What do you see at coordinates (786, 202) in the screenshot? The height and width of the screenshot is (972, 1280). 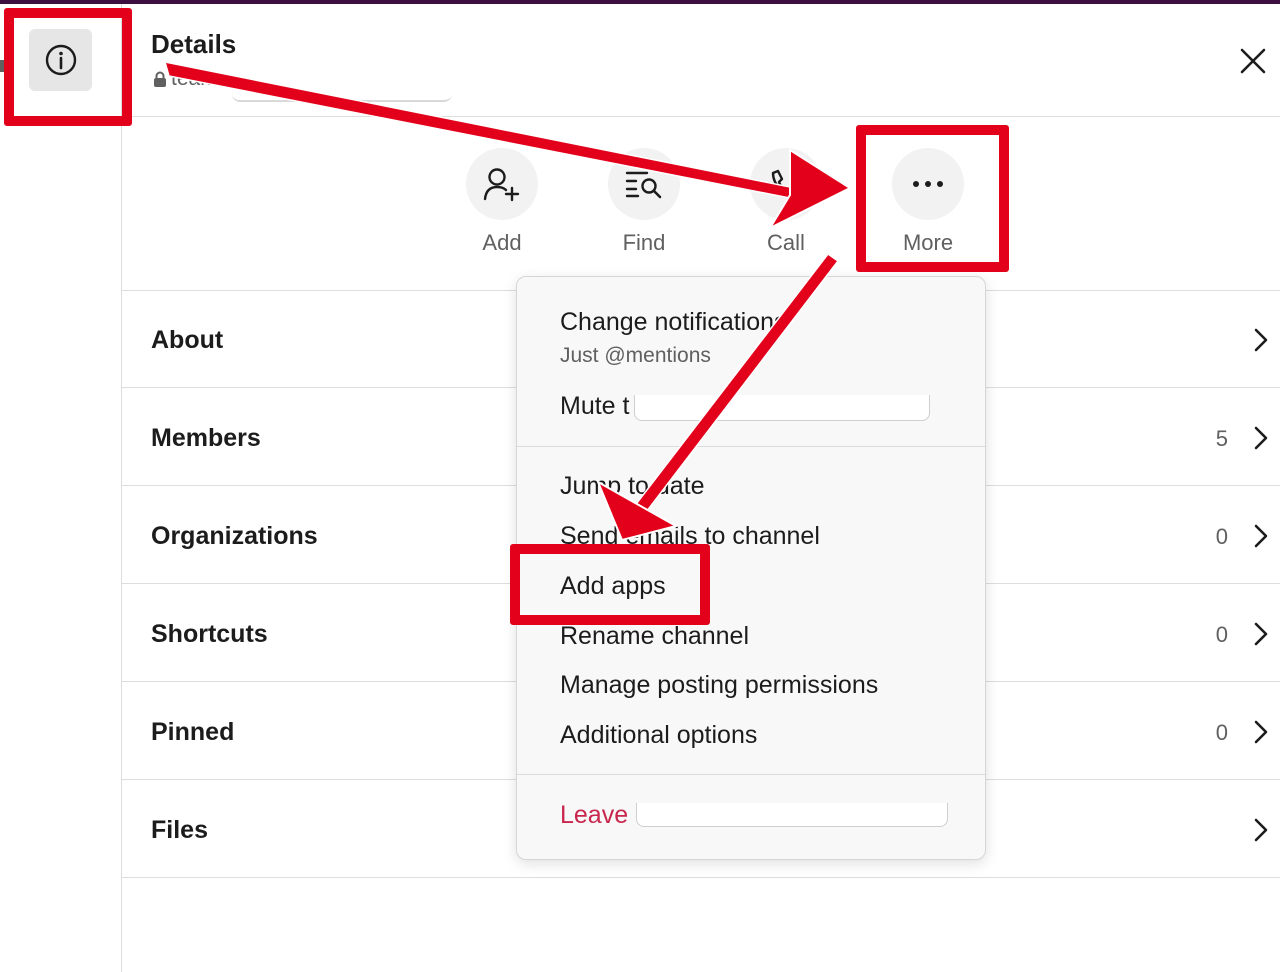 I see `call-button: Call` at bounding box center [786, 202].